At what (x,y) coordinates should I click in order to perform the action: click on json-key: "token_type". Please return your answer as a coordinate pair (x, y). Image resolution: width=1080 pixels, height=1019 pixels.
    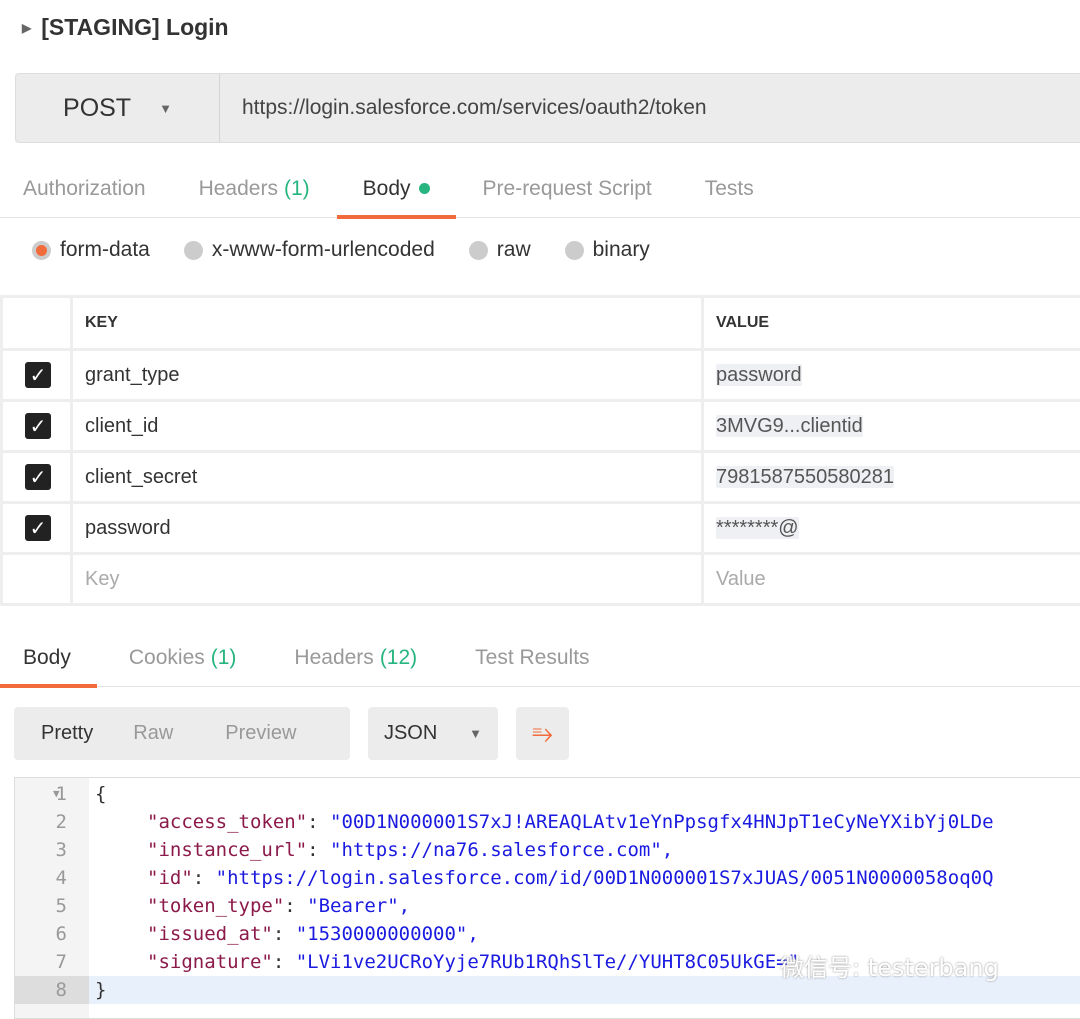
    Looking at the image, I should click on (186, 906).